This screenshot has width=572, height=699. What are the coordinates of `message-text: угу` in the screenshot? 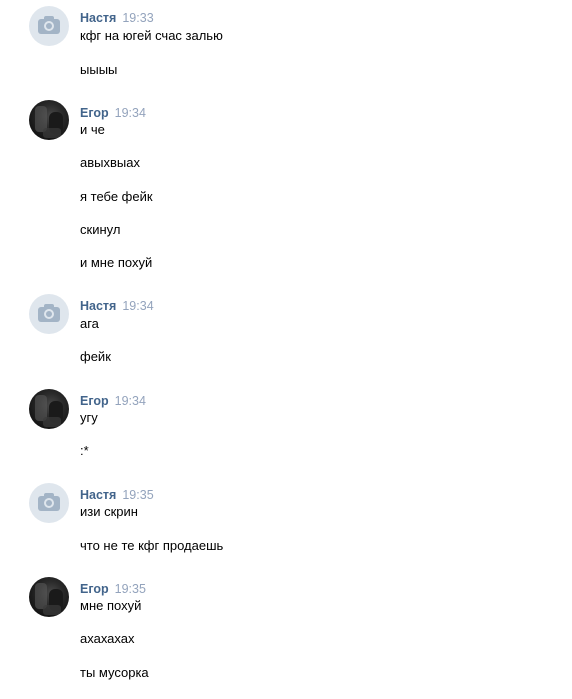 It's located at (89, 417).